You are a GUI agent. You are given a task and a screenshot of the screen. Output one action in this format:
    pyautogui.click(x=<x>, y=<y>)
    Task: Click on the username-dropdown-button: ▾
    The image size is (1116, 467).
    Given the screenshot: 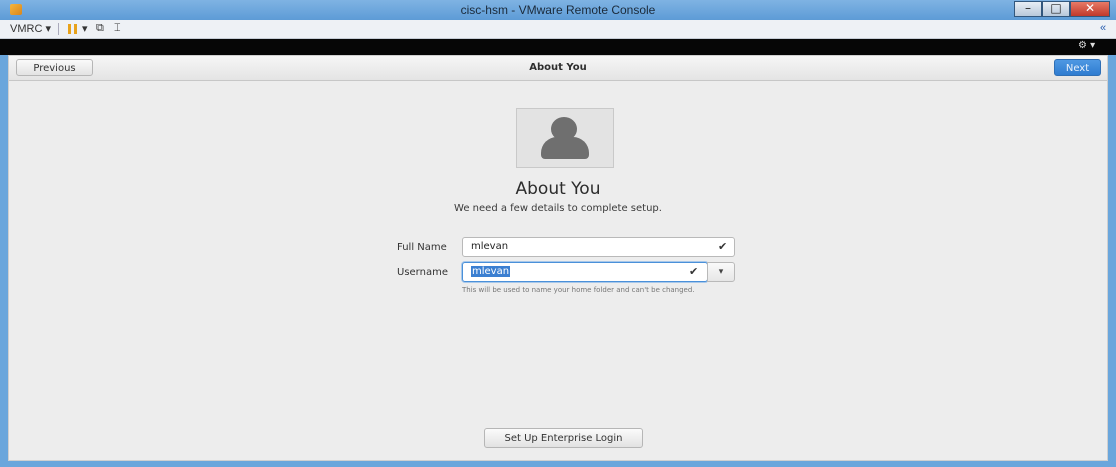 What is the action you would take?
    pyautogui.click(x=721, y=272)
    